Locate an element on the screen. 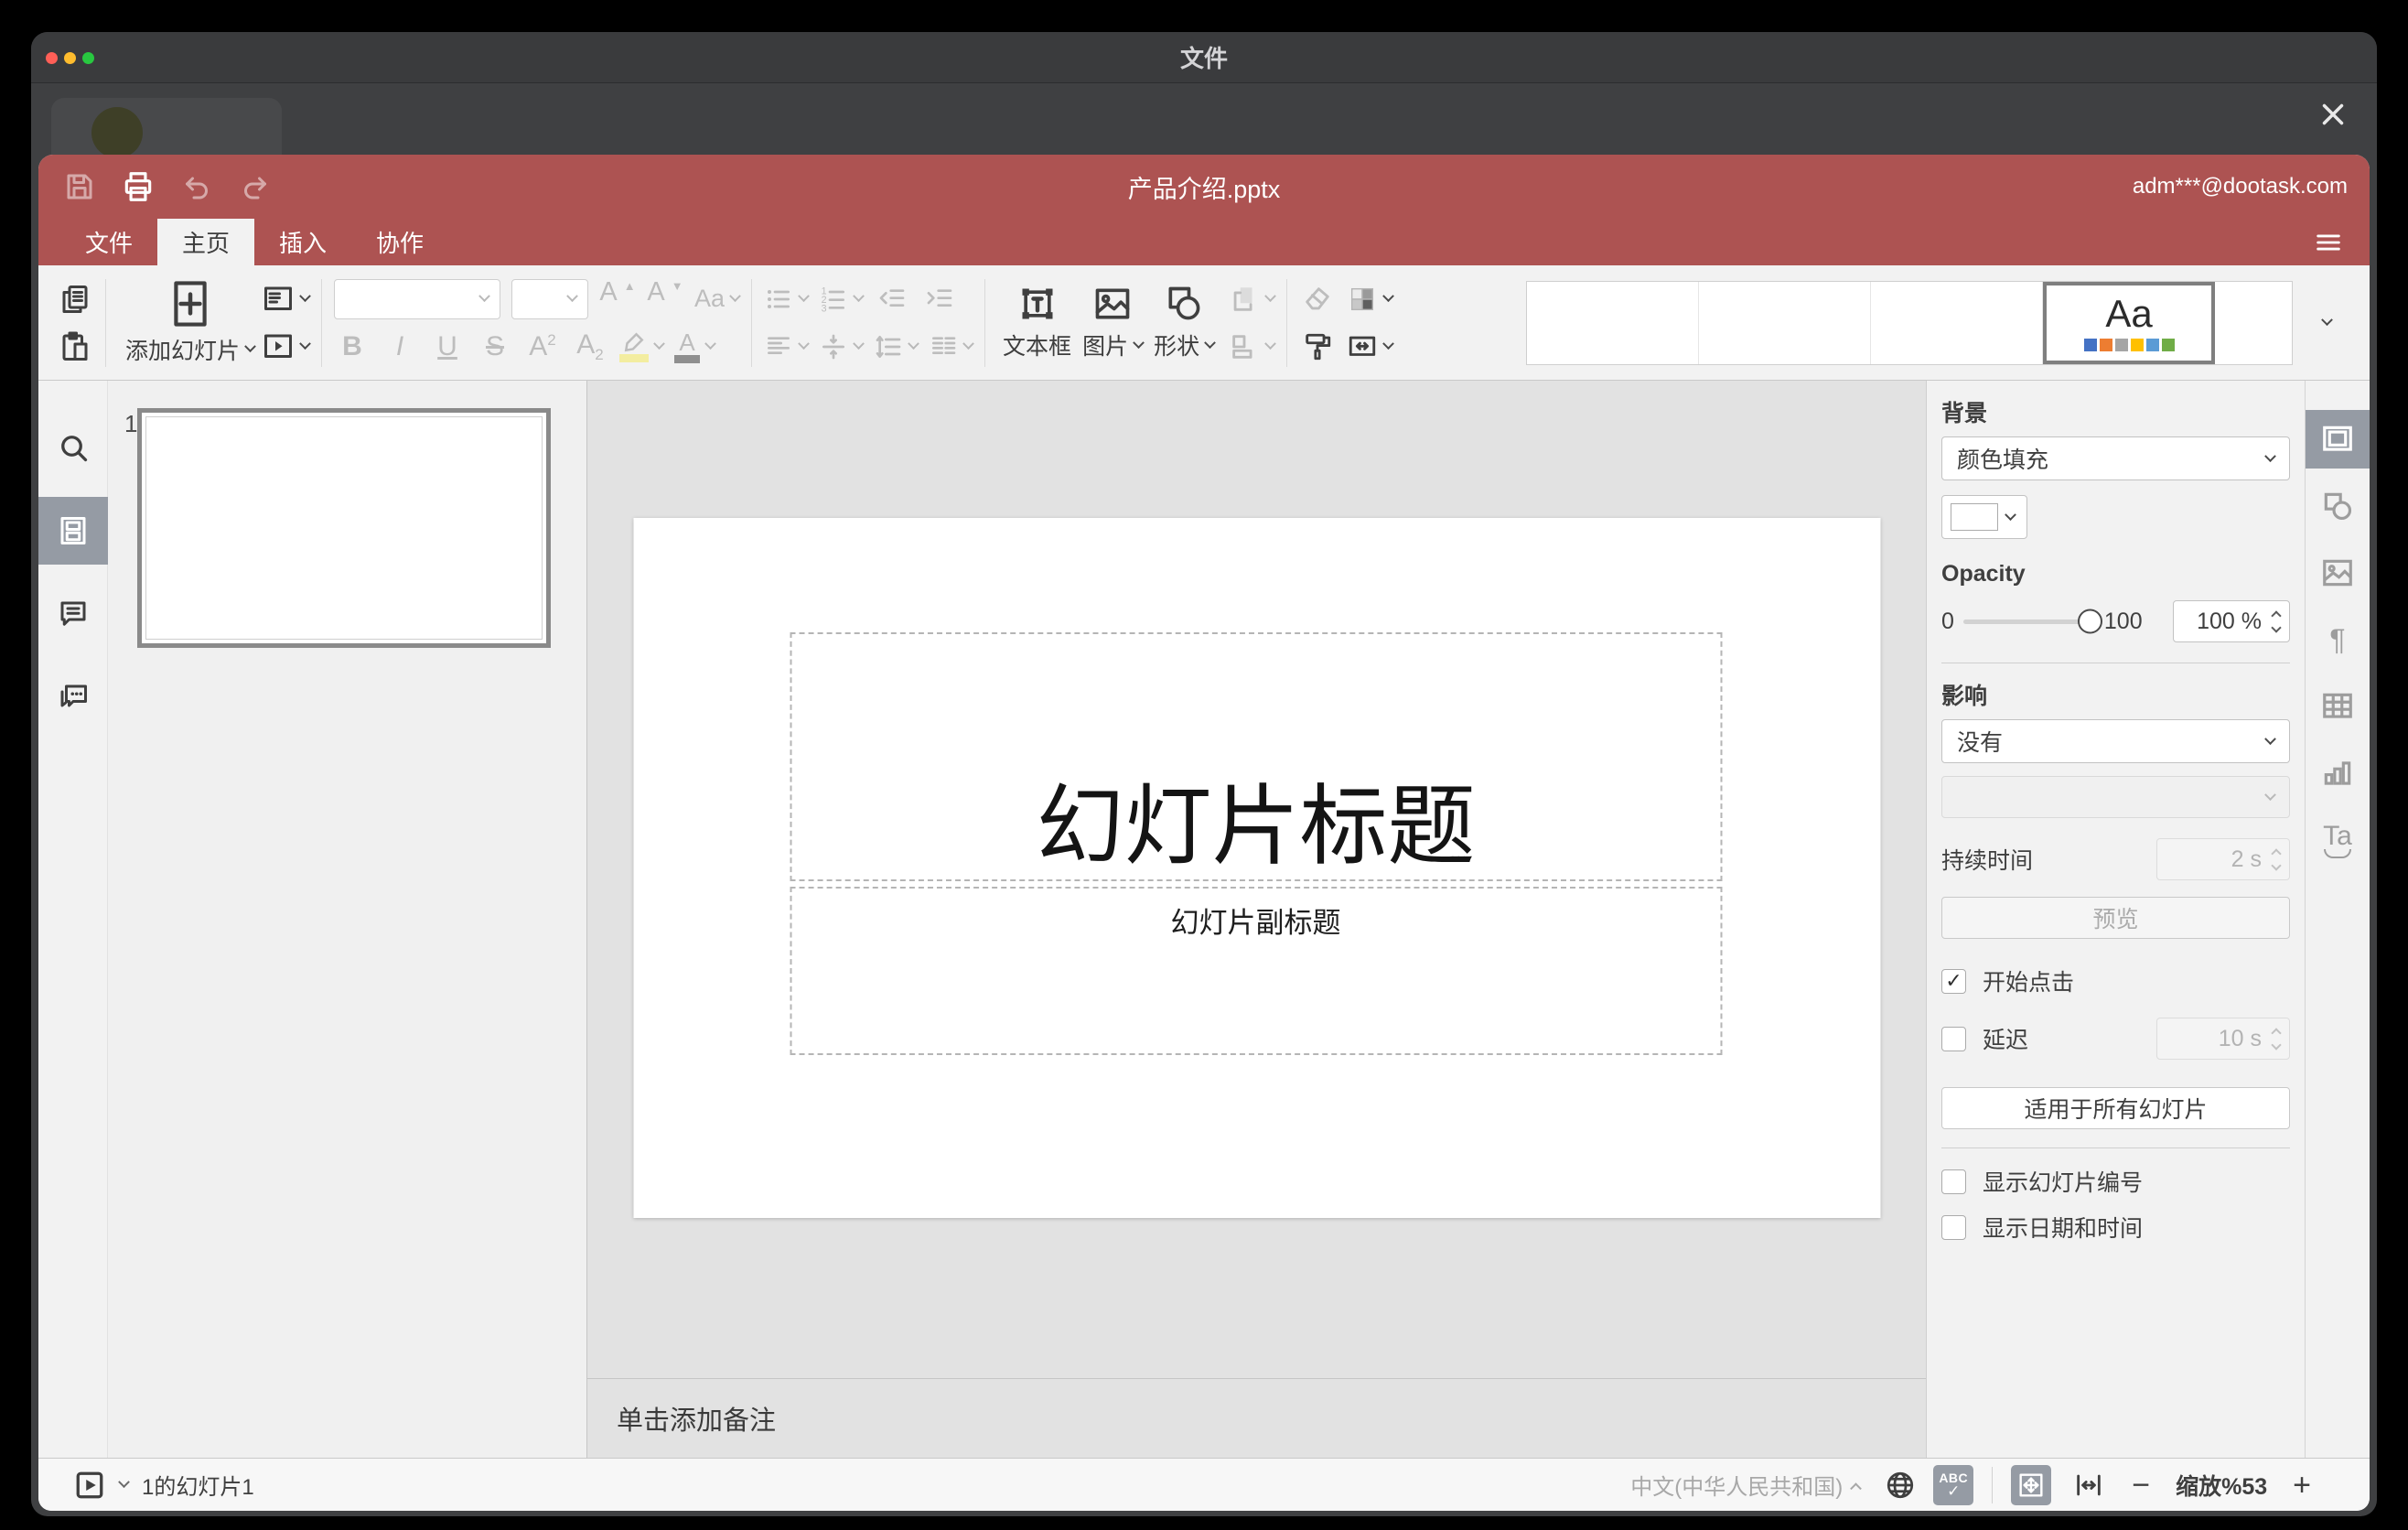 The width and height of the screenshot is (2408, 1530). highlight-color-button is located at coordinates (642, 347).